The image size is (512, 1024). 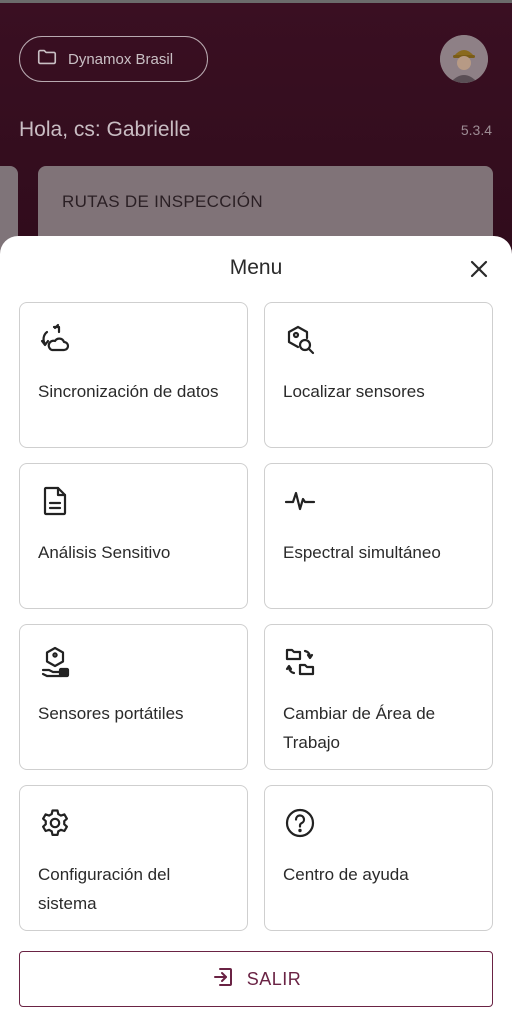 I want to click on menu-item-data-sync: Sincronización de datos, so click(x=133, y=375).